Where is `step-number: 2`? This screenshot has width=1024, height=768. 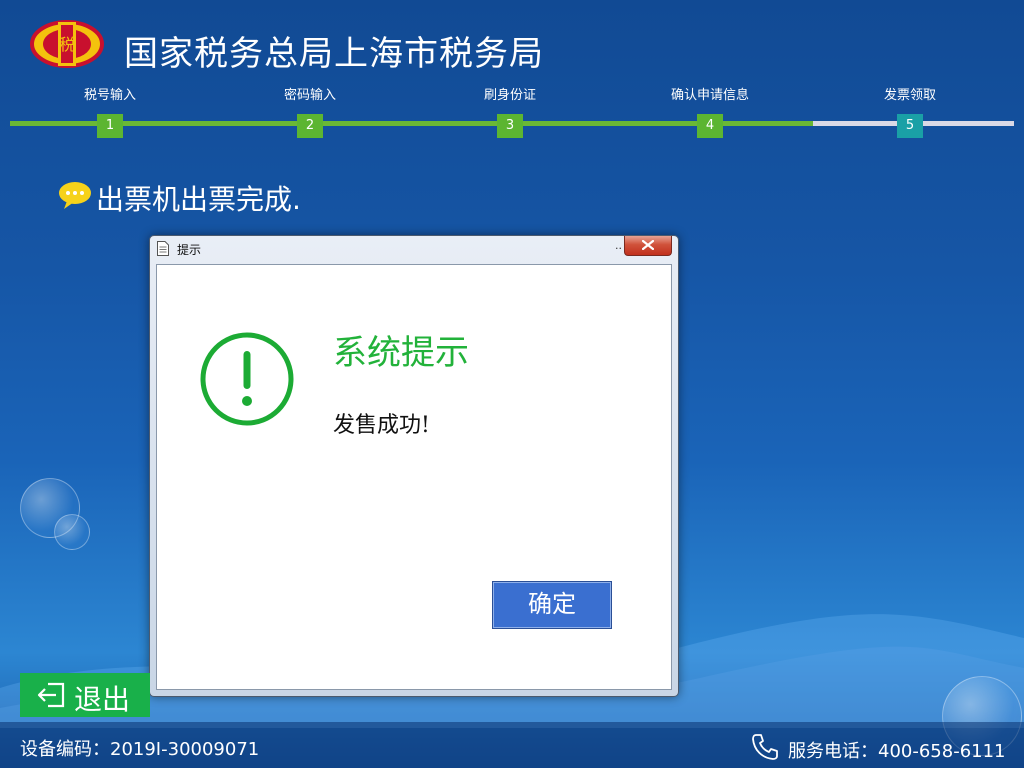 step-number: 2 is located at coordinates (310, 126).